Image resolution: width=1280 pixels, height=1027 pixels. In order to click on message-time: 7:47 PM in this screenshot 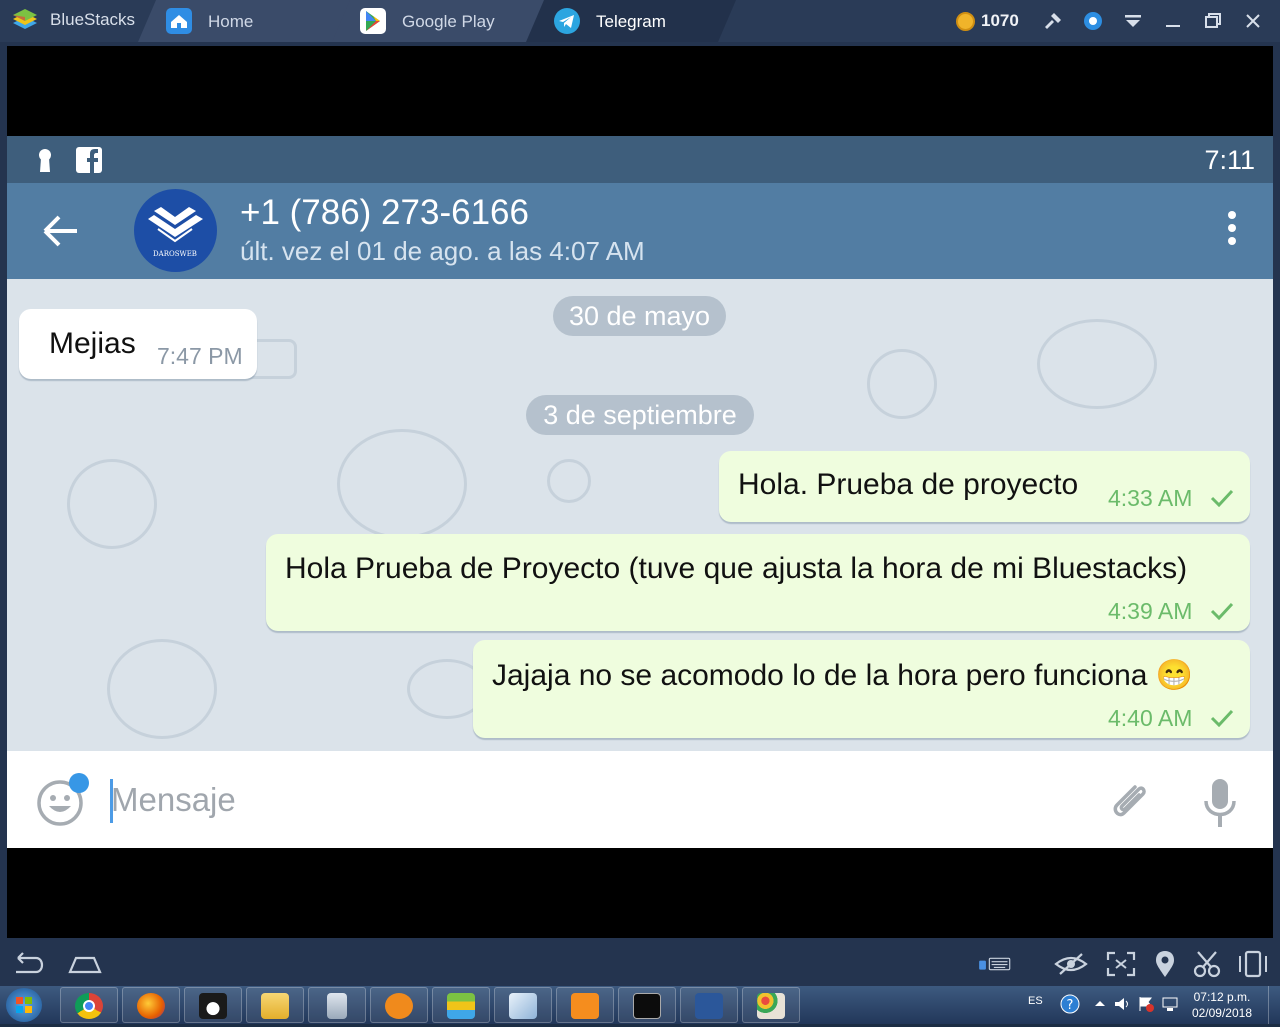, I will do `click(200, 356)`.